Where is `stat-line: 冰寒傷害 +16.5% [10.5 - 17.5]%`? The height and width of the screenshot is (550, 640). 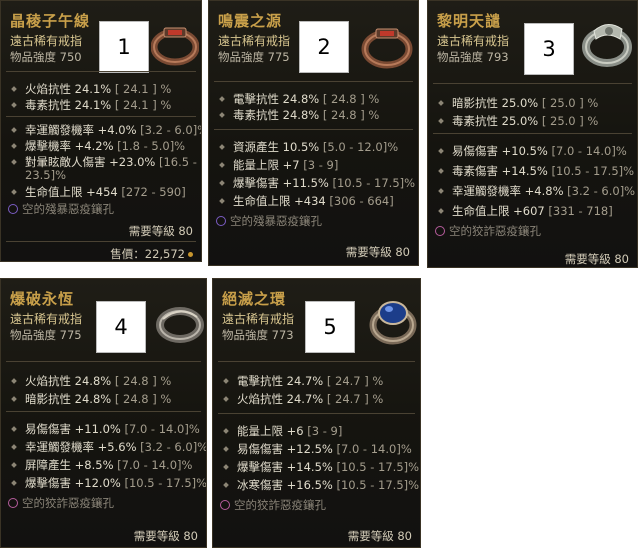 stat-line: 冰寒傷害 +16.5% [10.5 - 17.5]% is located at coordinates (321, 485).